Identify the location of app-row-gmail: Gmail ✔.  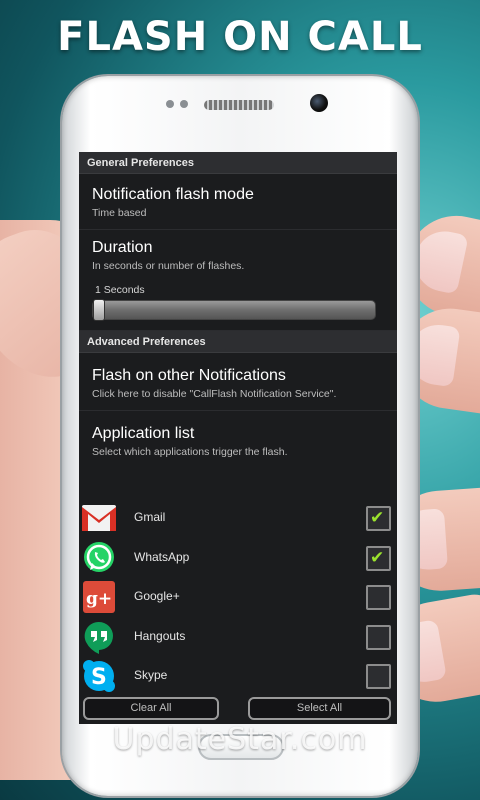
(238, 518).